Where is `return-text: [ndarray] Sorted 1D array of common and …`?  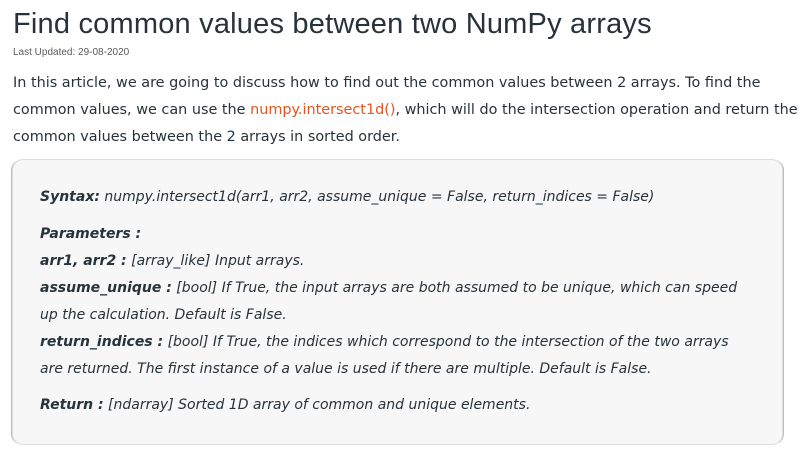
return-text: [ndarray] Sorted 1D array of common and … is located at coordinates (317, 405).